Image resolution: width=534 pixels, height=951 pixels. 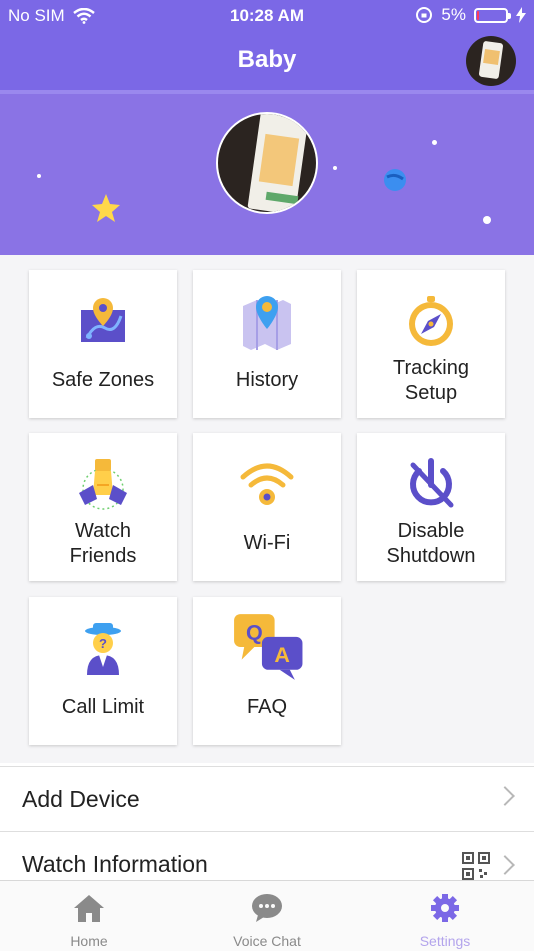 What do you see at coordinates (431, 321) in the screenshot?
I see `compass-icon` at bounding box center [431, 321].